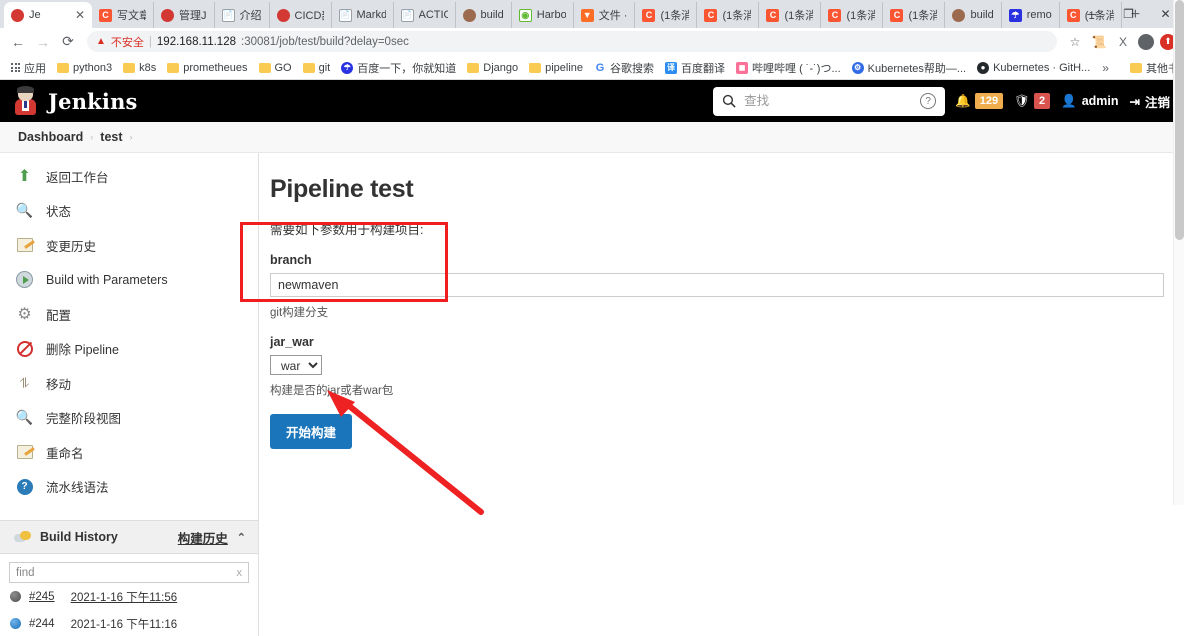  Describe the element at coordinates (129, 452) in the screenshot. I see `sidebar-item-rename: 重命名` at that location.